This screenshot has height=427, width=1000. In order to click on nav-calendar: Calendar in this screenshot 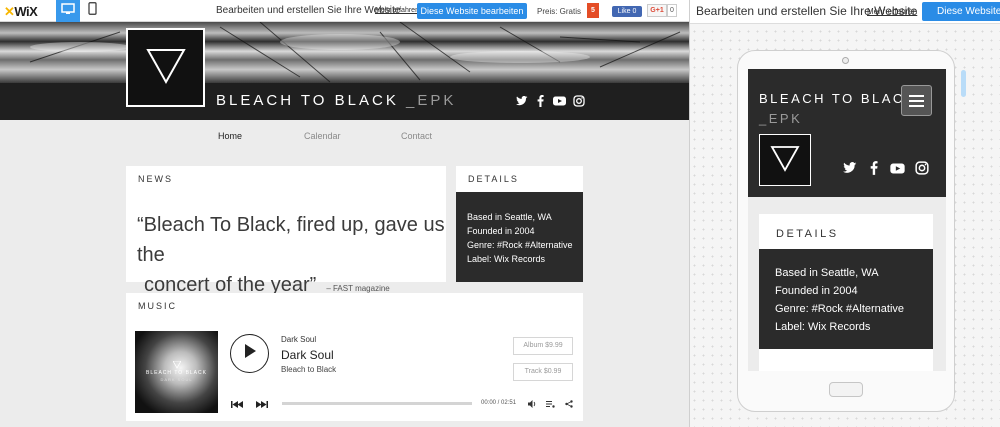, I will do `click(322, 136)`.